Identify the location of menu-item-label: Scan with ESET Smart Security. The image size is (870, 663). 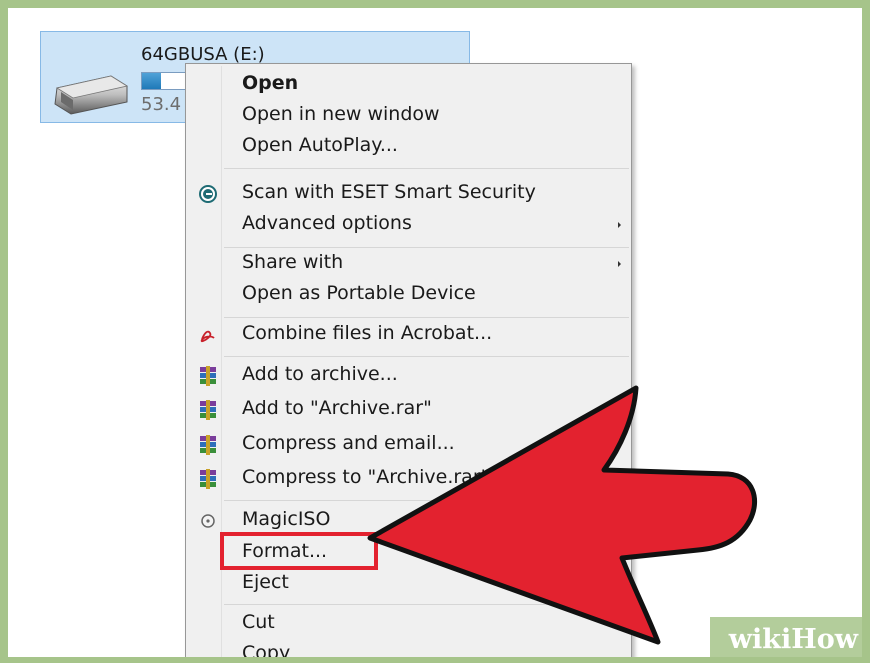
(389, 192).